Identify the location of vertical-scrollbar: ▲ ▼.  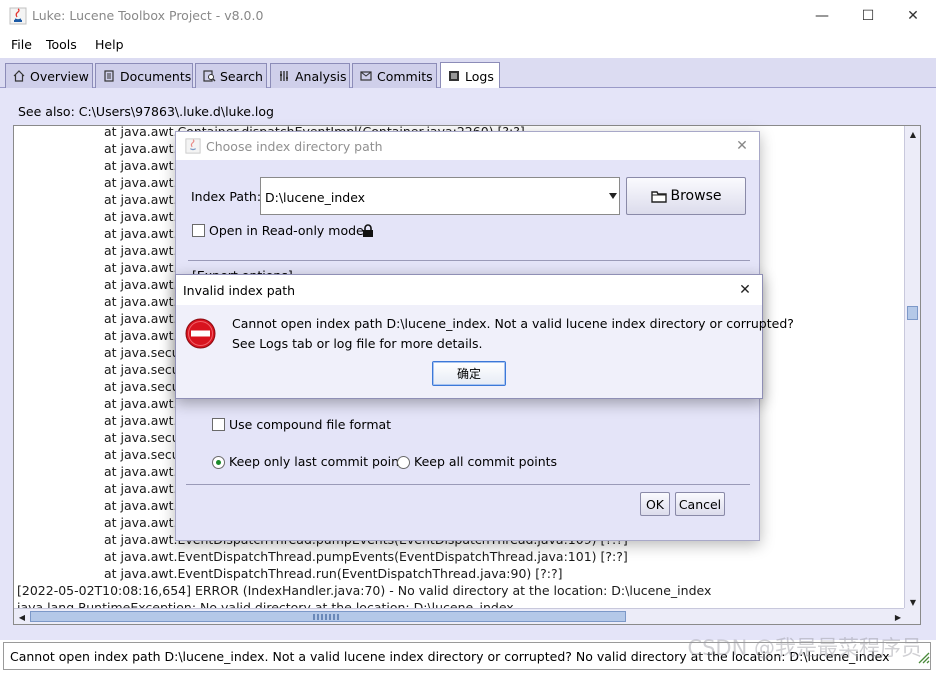
(912, 368).